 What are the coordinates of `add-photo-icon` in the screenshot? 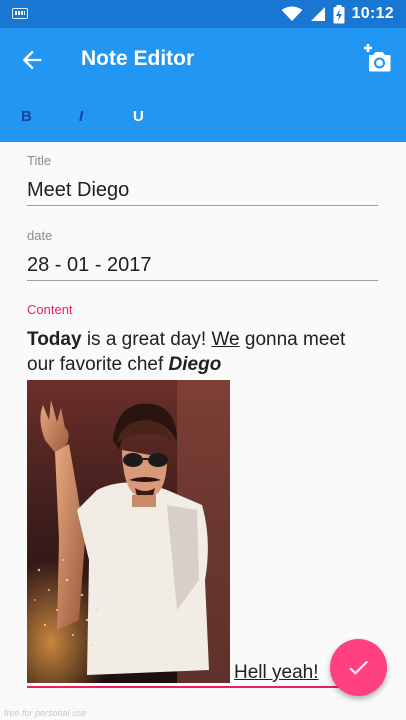 It's located at (377, 59).